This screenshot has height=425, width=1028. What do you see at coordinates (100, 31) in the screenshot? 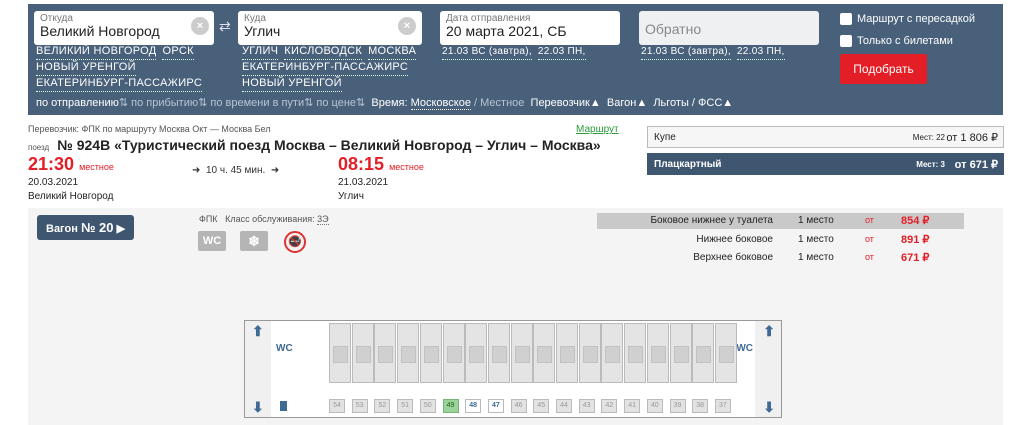
I see `from-value: Великий Новгород` at bounding box center [100, 31].